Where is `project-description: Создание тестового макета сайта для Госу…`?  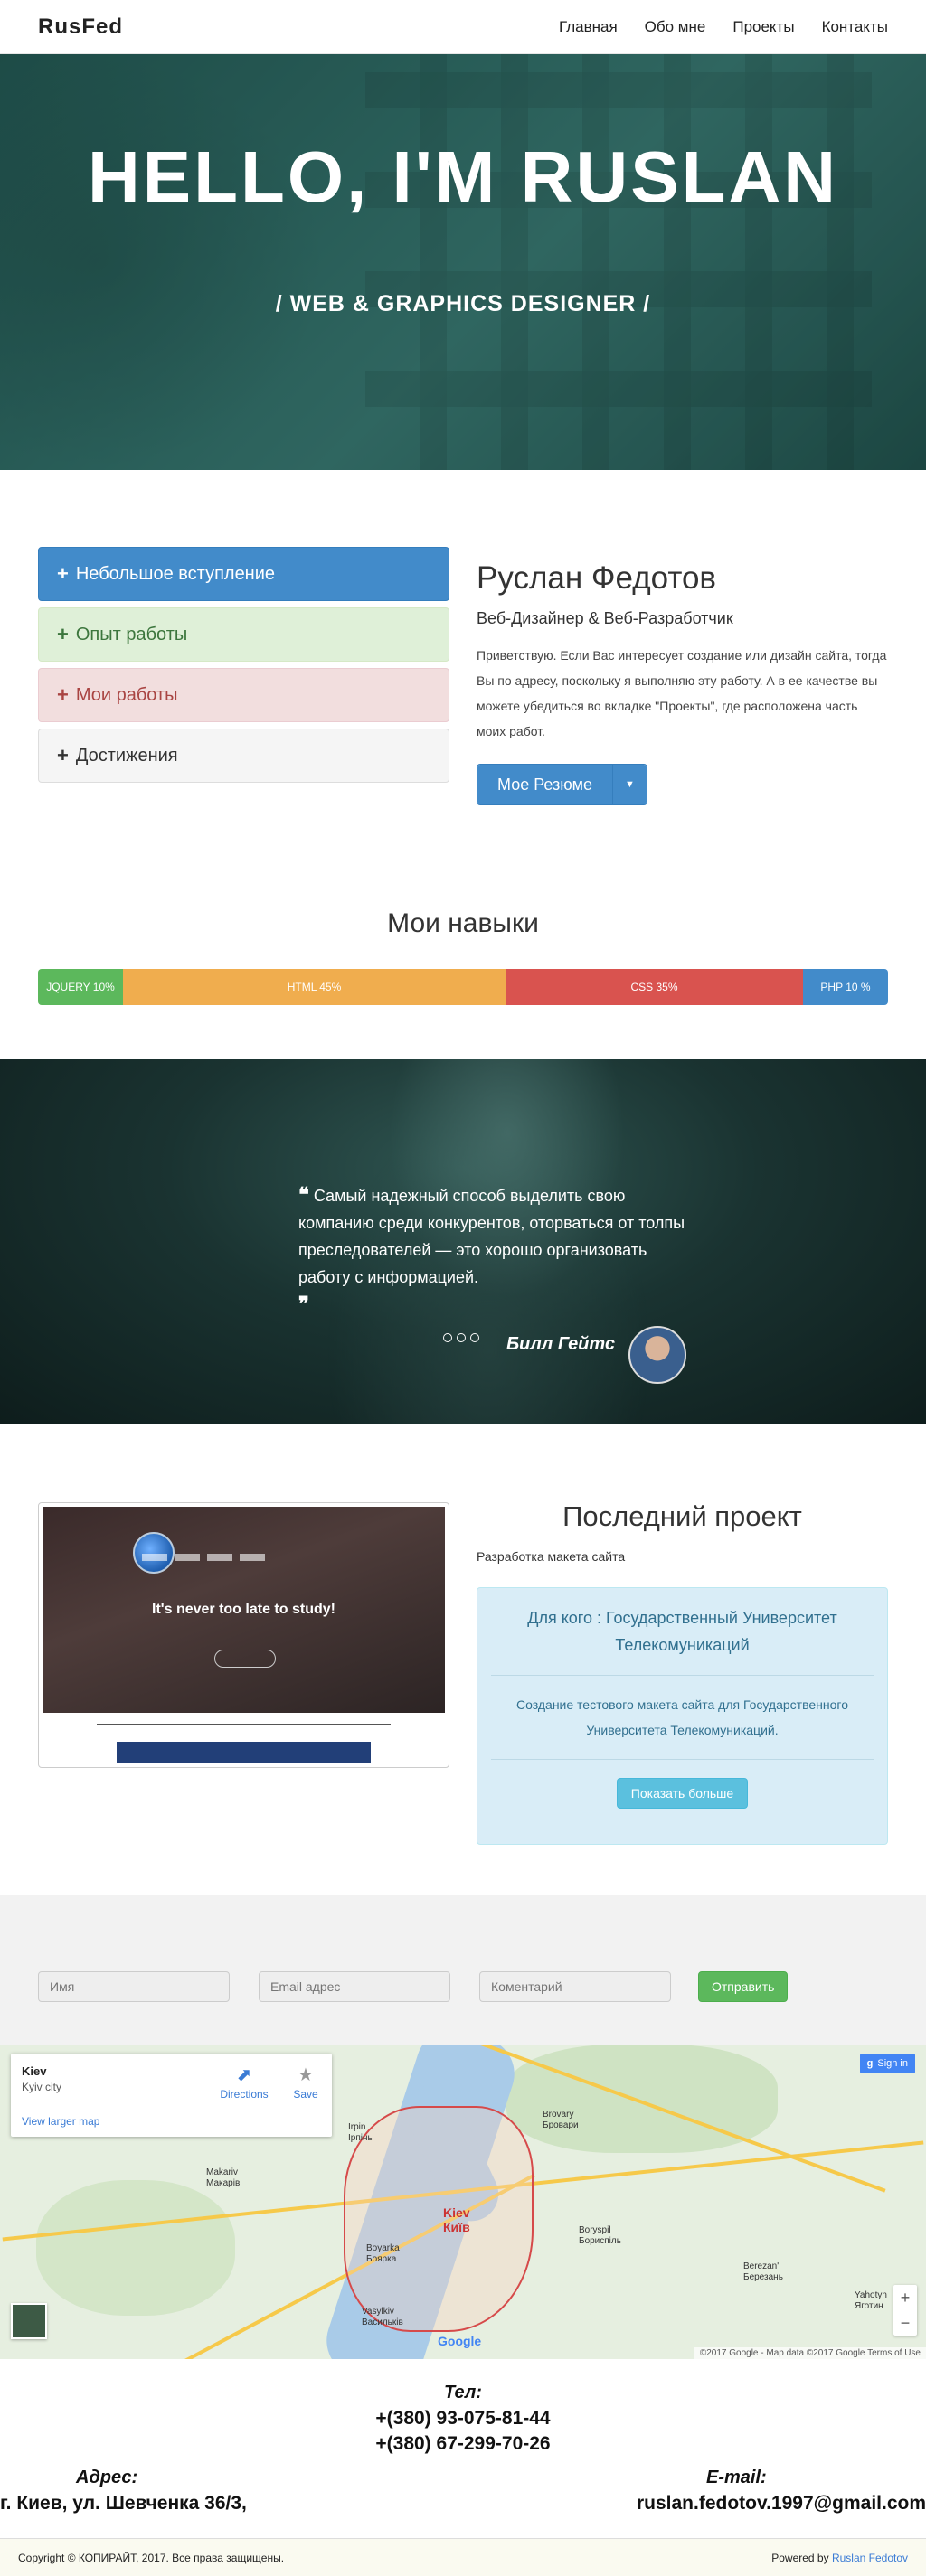
project-description: Создание тестового макета сайта для Госу… is located at coordinates (682, 1717).